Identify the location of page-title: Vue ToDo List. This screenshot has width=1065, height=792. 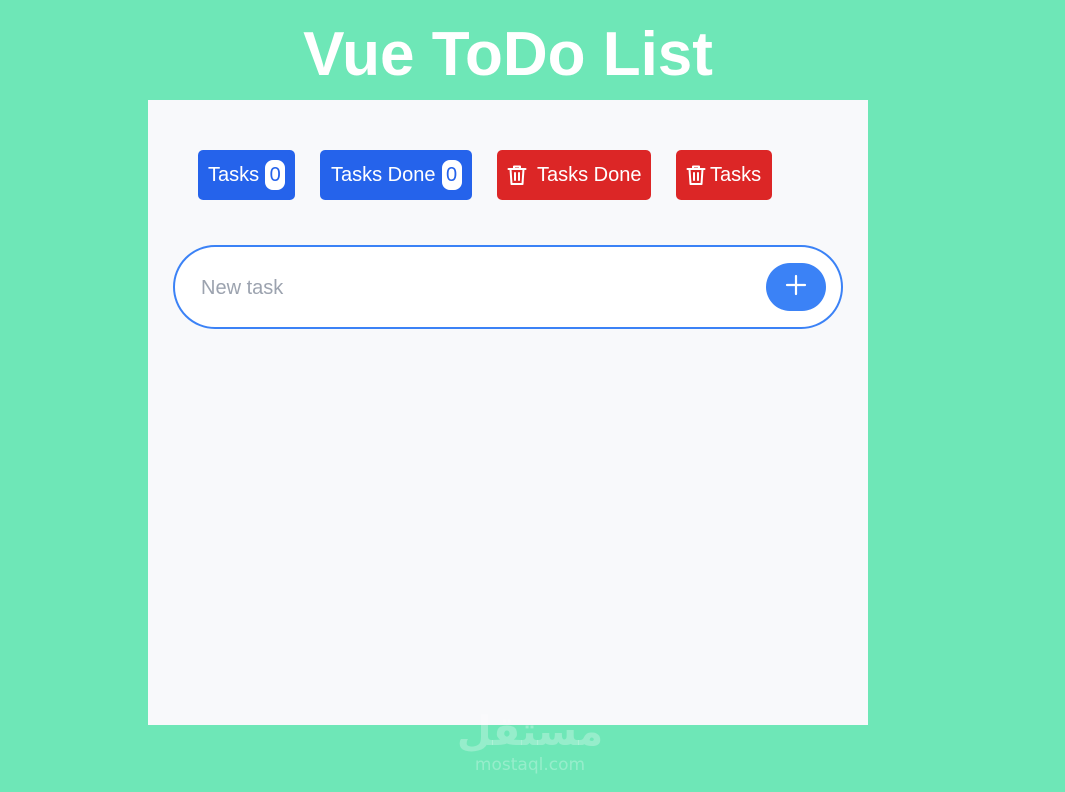
(508, 54).